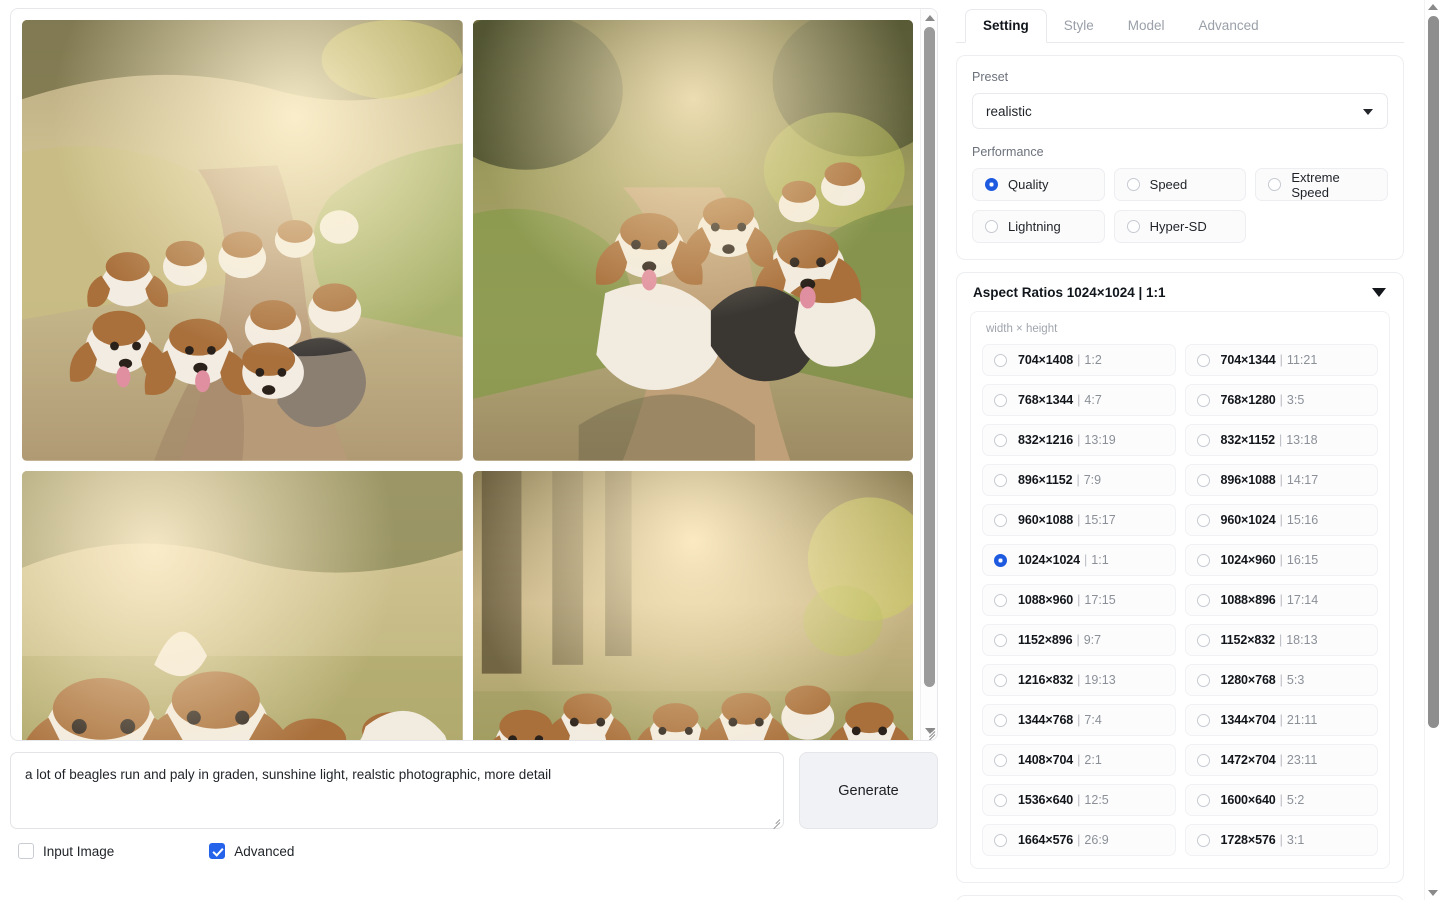 This screenshot has width=1440, height=900. What do you see at coordinates (1433, 7) in the screenshot?
I see `page-scroll-up-icon` at bounding box center [1433, 7].